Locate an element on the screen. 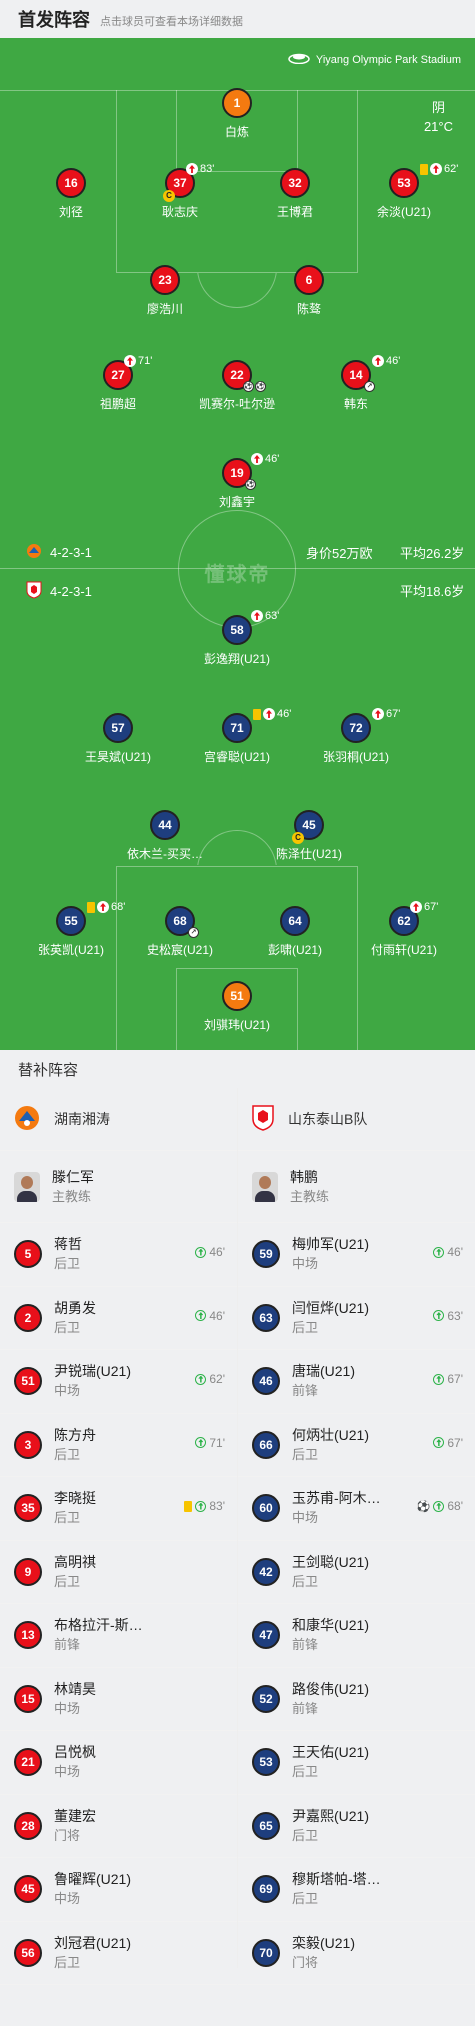 The width and height of the screenshot is (475, 2026). player-number: 66 is located at coordinates (266, 1444).